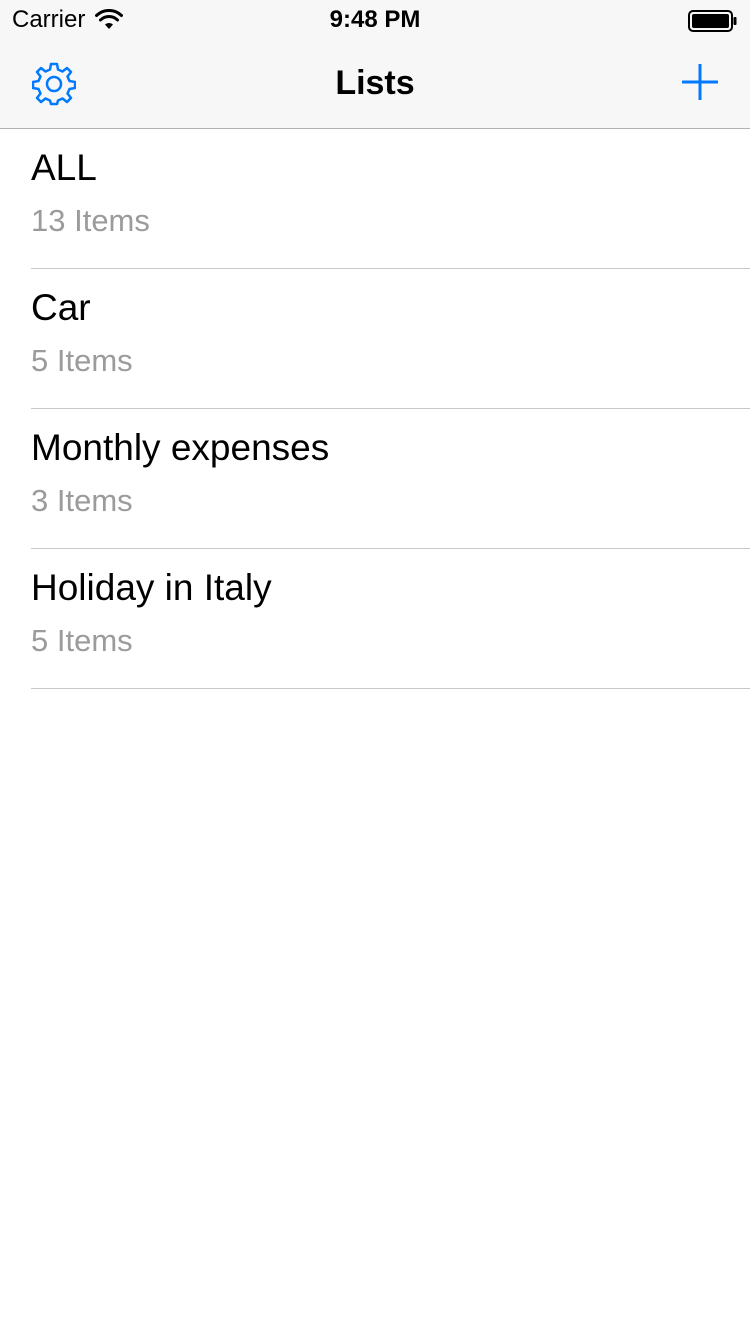 This screenshot has width=750, height=1334. What do you see at coordinates (64, 167) in the screenshot?
I see `list-item-title: ALL` at bounding box center [64, 167].